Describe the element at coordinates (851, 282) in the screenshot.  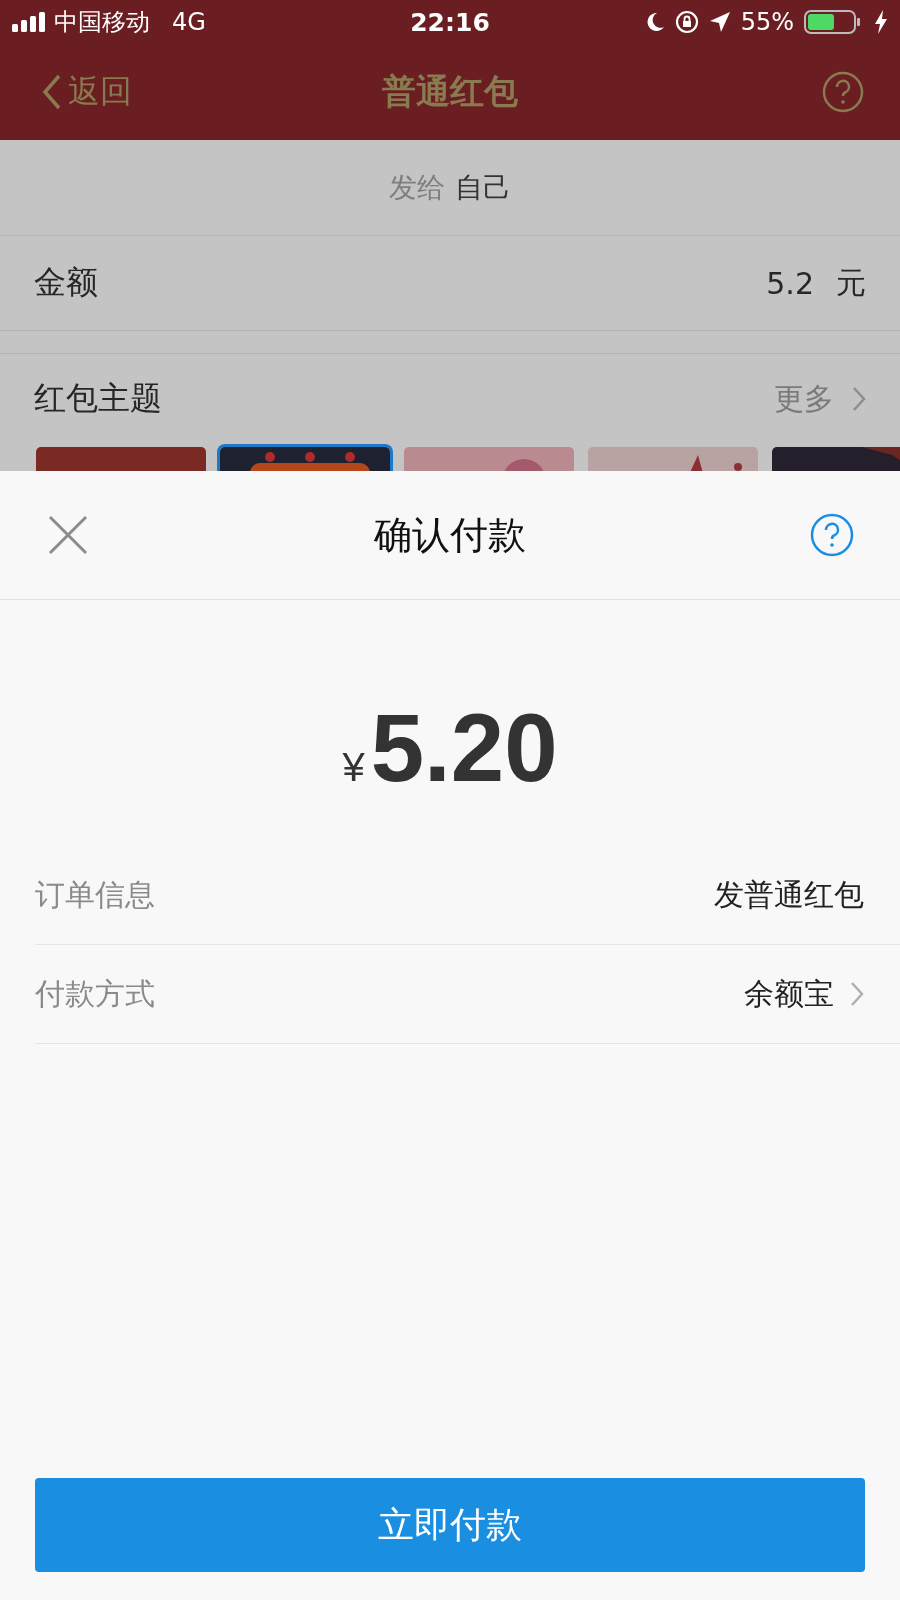
I see `currency-unit: 元` at that location.